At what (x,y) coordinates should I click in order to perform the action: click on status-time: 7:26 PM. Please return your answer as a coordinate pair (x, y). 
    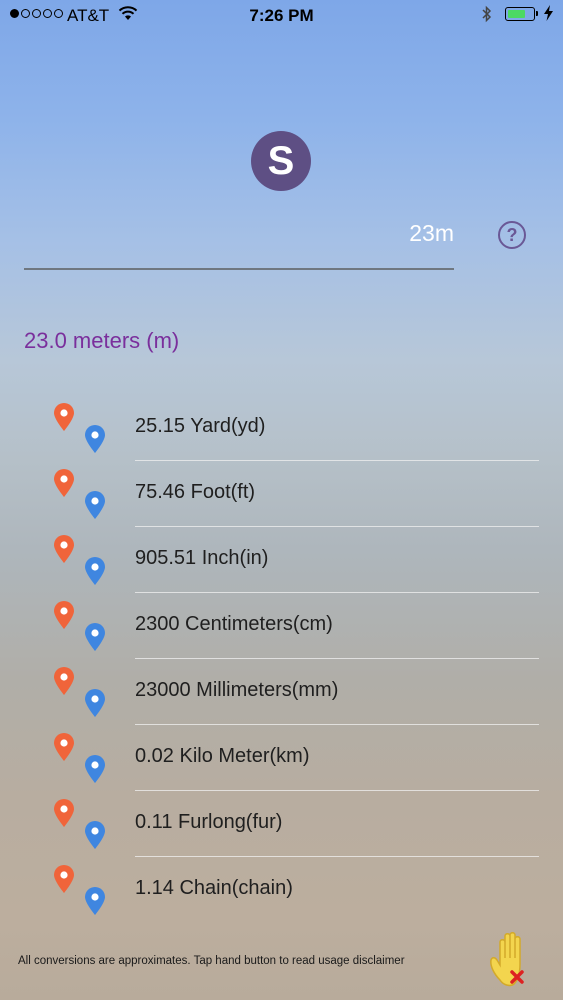
    Looking at the image, I should click on (281, 15).